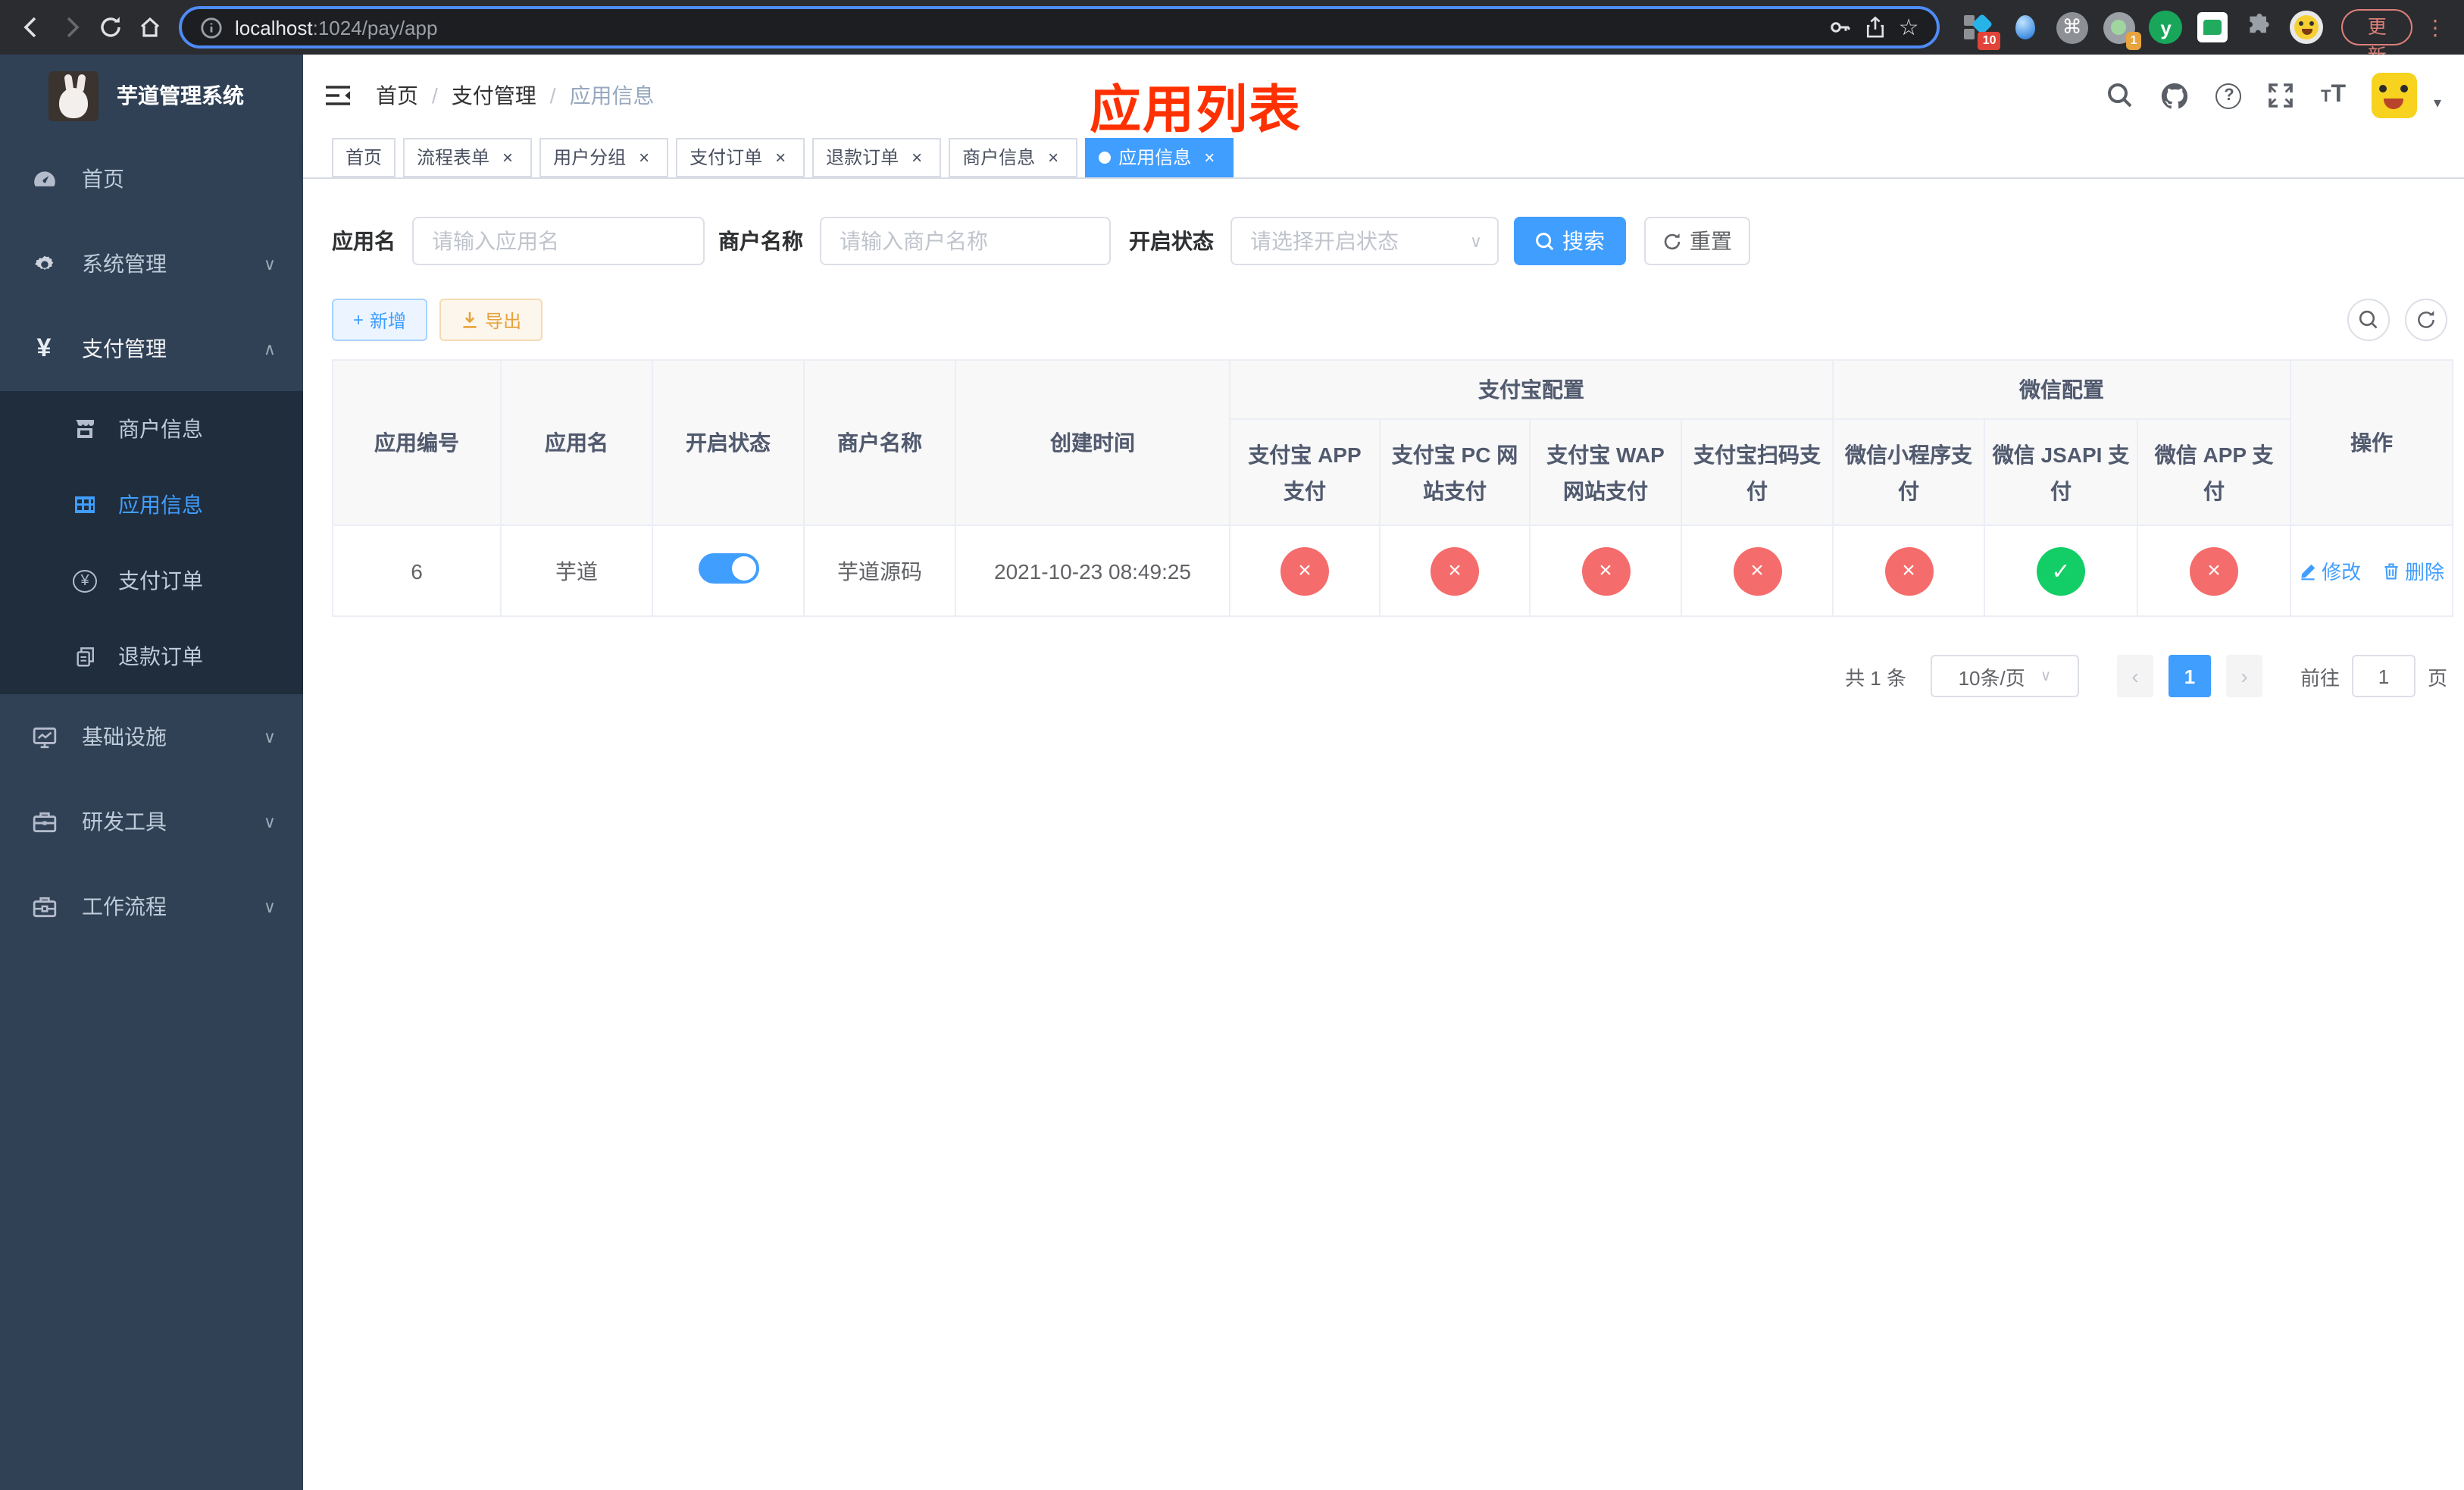 This screenshot has width=2464, height=1490. Describe the element at coordinates (417, 443) in the screenshot. I see `col-app-id: 应用编号` at that location.